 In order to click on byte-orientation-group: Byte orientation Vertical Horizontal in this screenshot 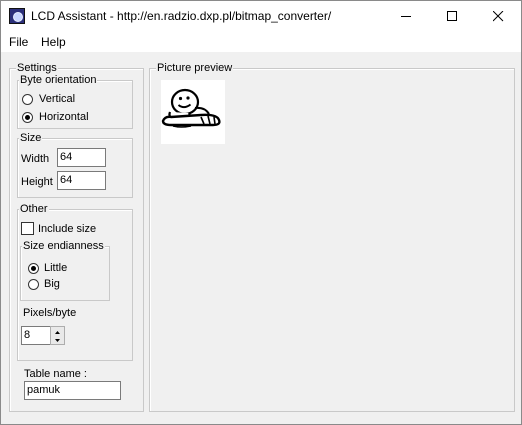, I will do `click(75, 101)`.